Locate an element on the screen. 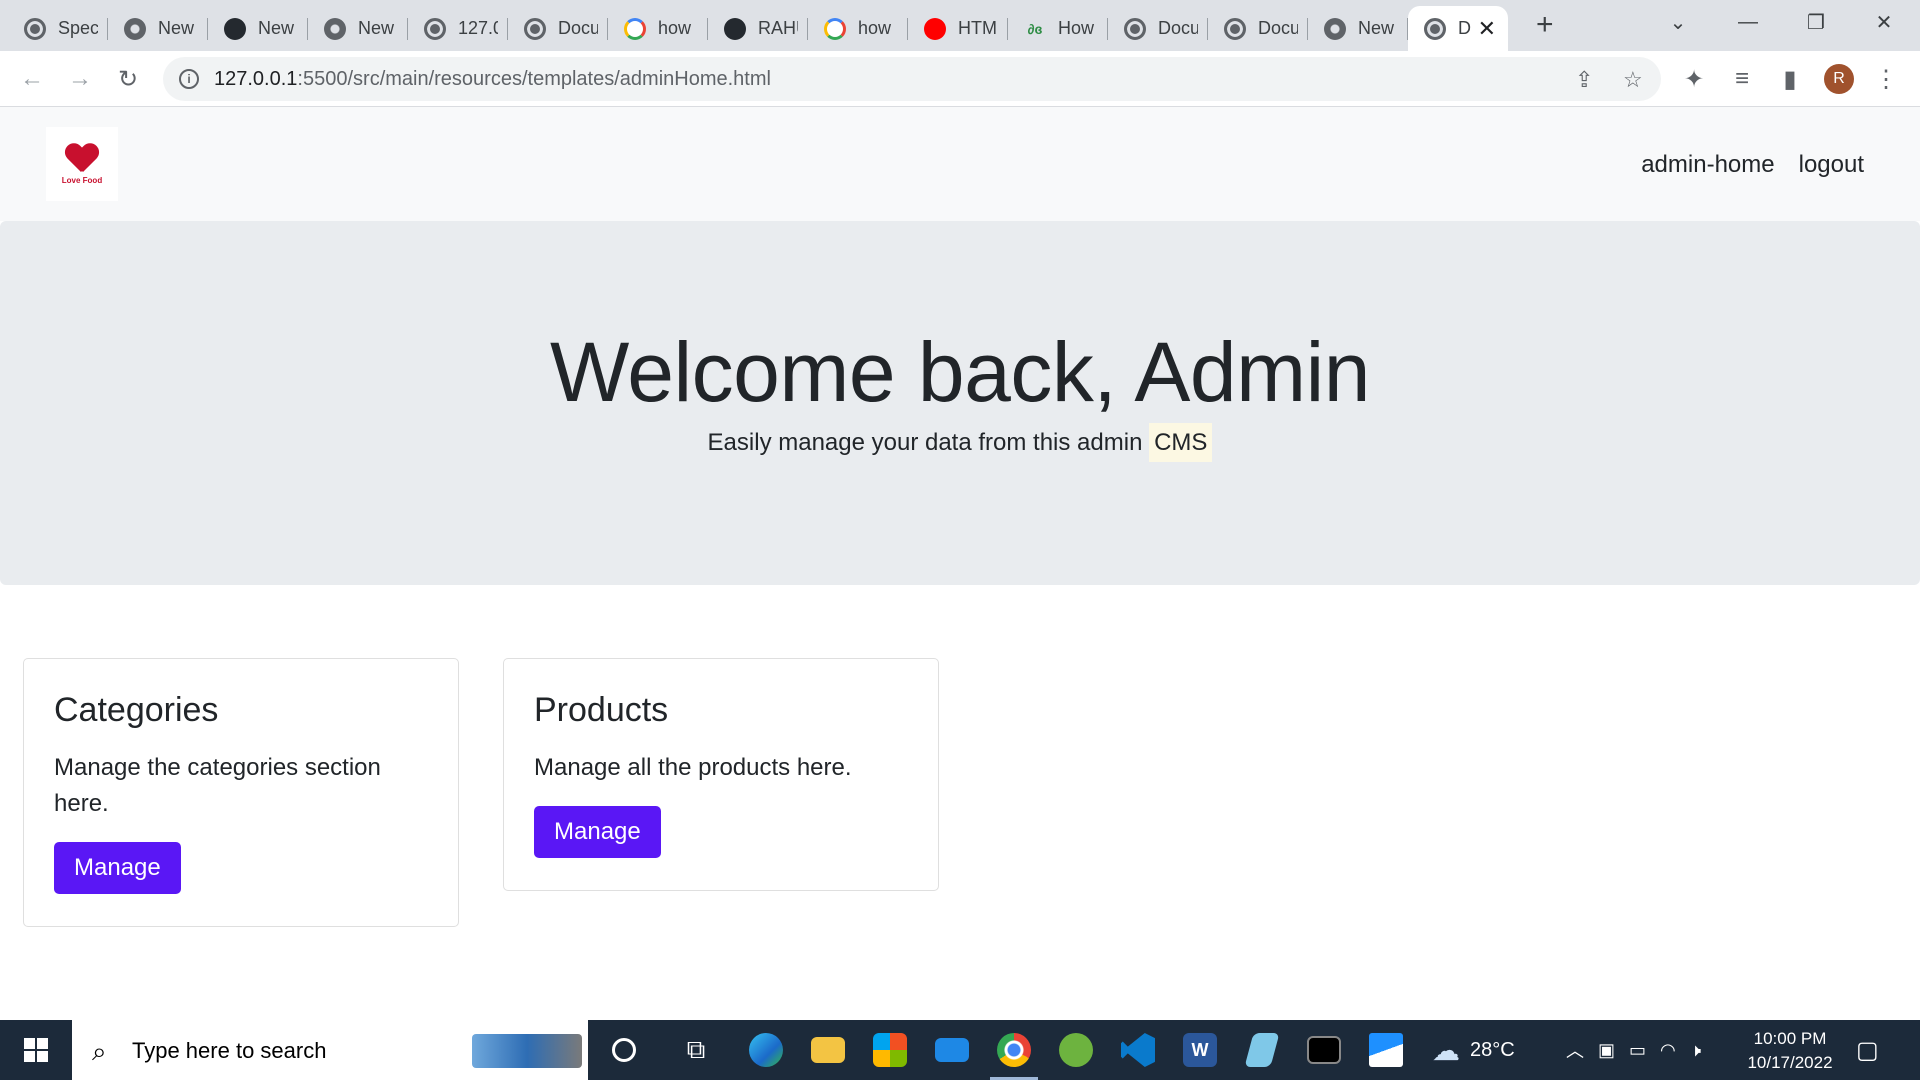 This screenshot has width=1920, height=1080. reload-icon: ↻ is located at coordinates (128, 79).